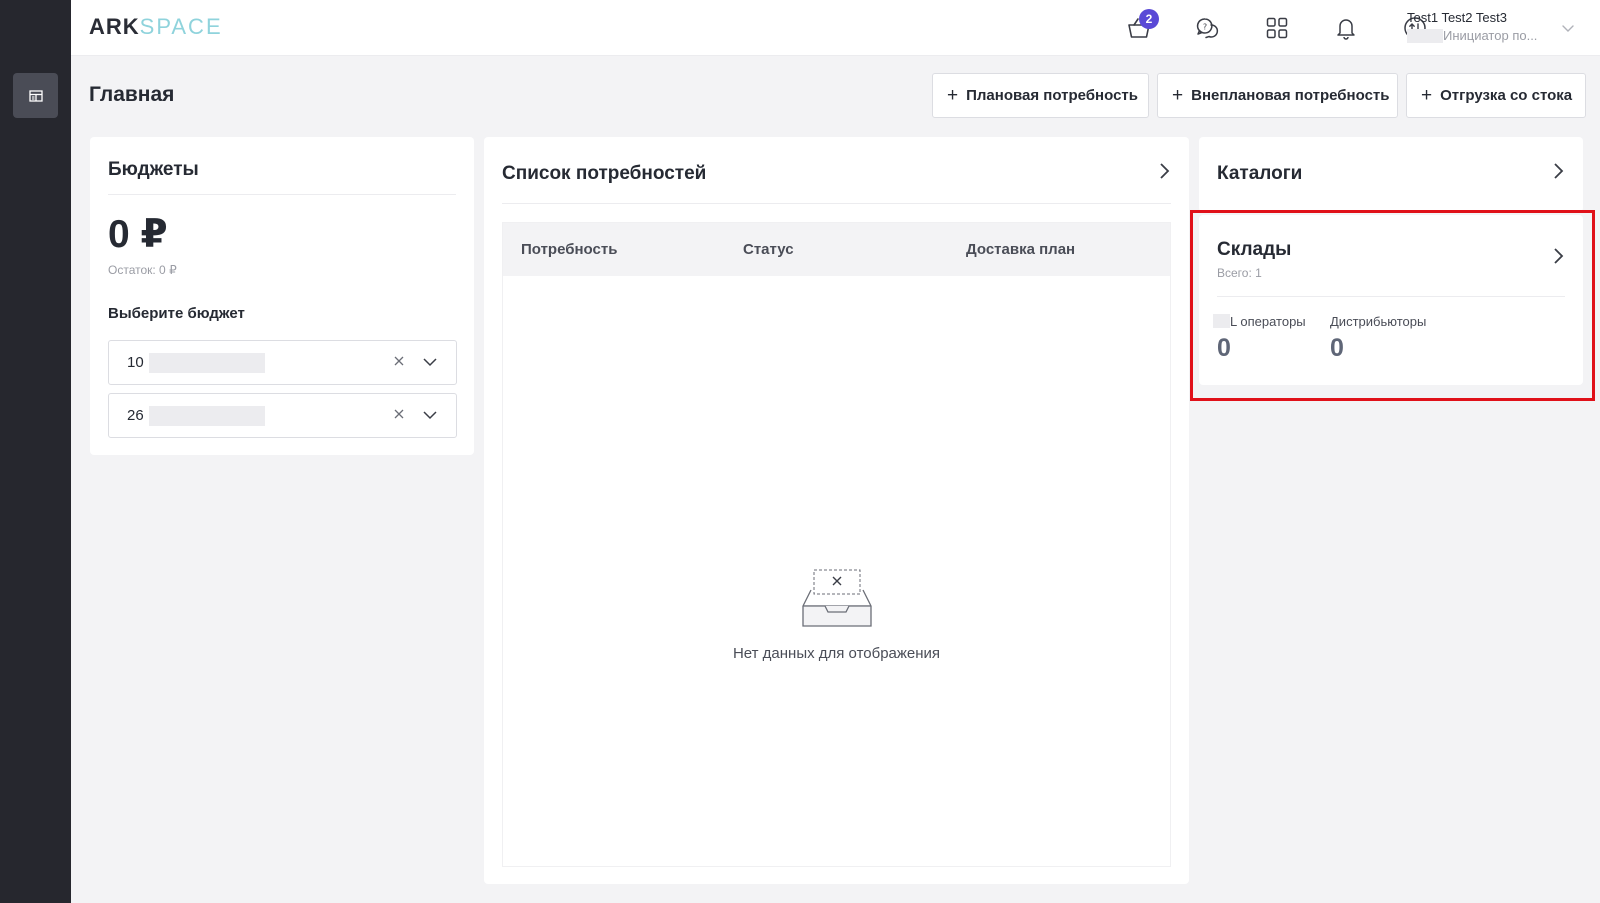 This screenshot has width=1600, height=903. I want to click on needs-list-open-button, so click(1164, 173).